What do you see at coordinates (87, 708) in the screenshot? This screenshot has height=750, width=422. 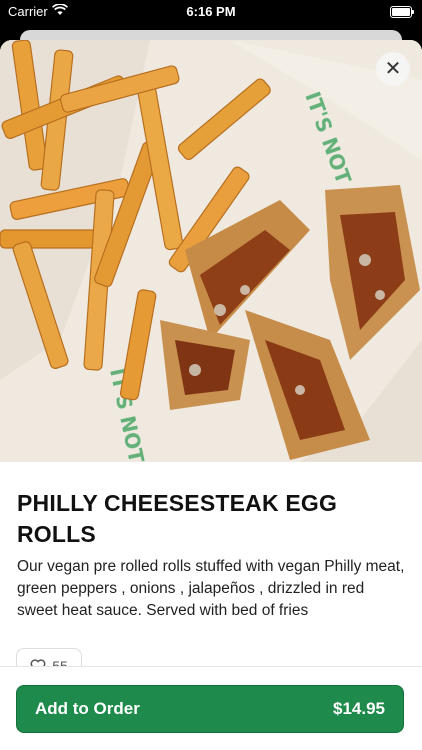 I see `add-to-order-label: Add to Order` at bounding box center [87, 708].